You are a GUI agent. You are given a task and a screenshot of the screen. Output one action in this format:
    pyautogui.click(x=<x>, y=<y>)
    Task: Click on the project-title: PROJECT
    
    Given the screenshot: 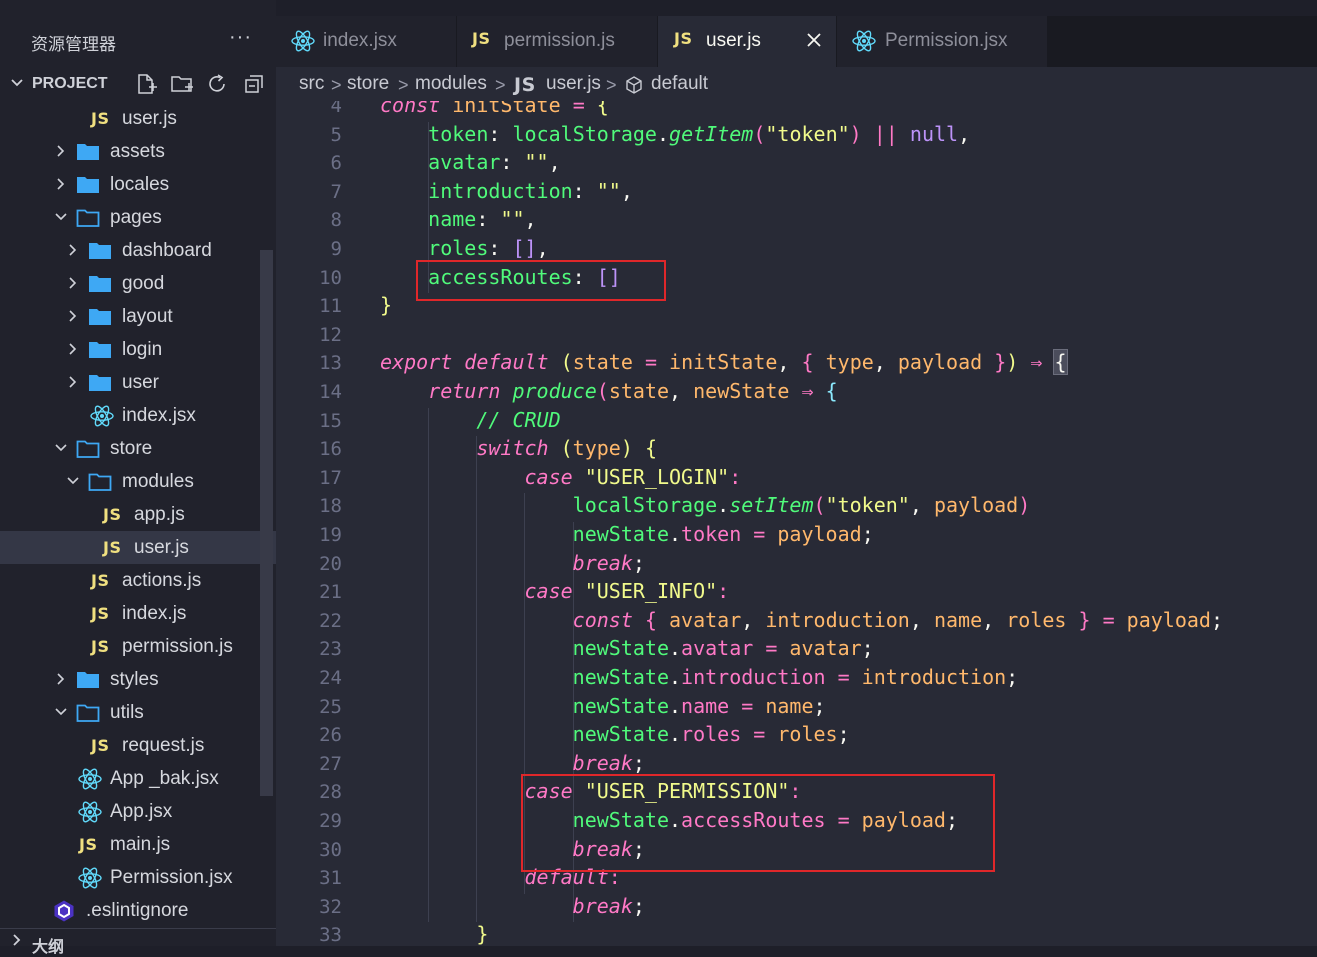 What is the action you would take?
    pyautogui.click(x=70, y=83)
    